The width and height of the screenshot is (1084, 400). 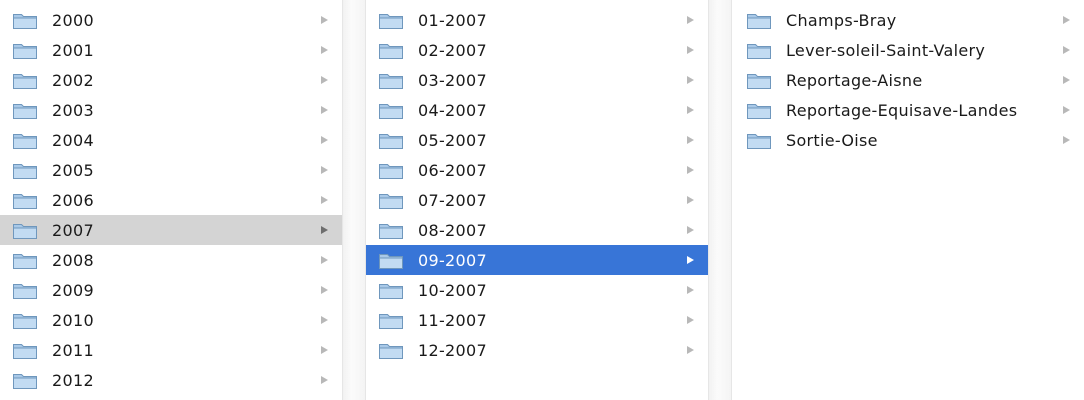 I want to click on folder-row: 2007, so click(x=171, y=230).